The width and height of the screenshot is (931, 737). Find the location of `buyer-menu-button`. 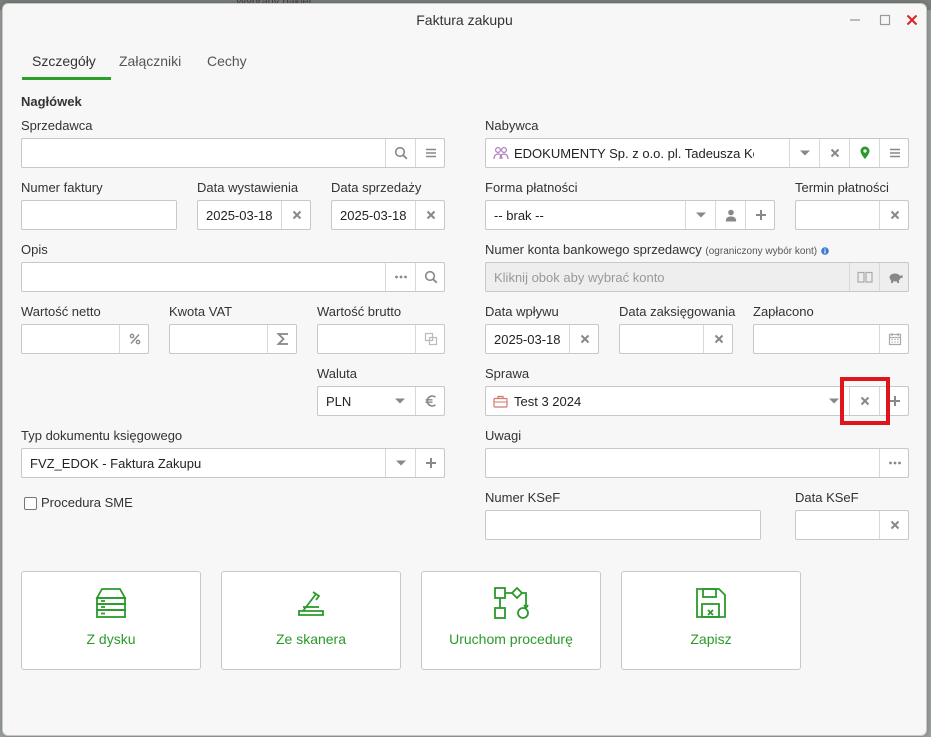

buyer-menu-button is located at coordinates (894, 153).